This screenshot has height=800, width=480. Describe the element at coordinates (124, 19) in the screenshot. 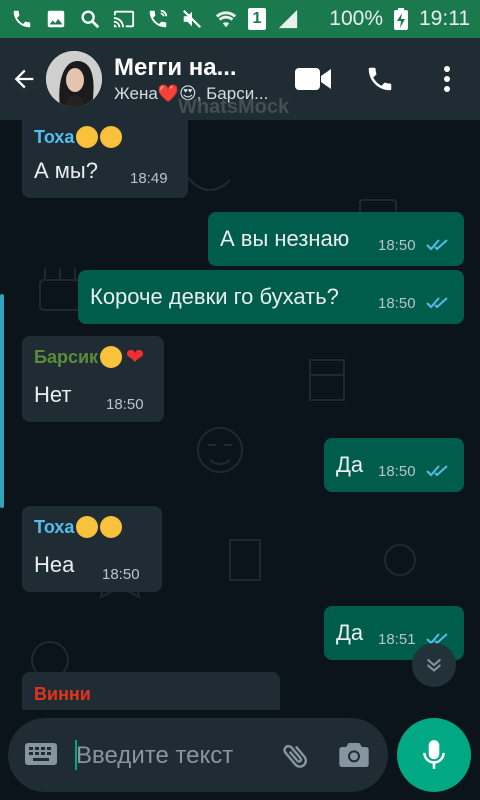

I see `cast-icon` at that location.